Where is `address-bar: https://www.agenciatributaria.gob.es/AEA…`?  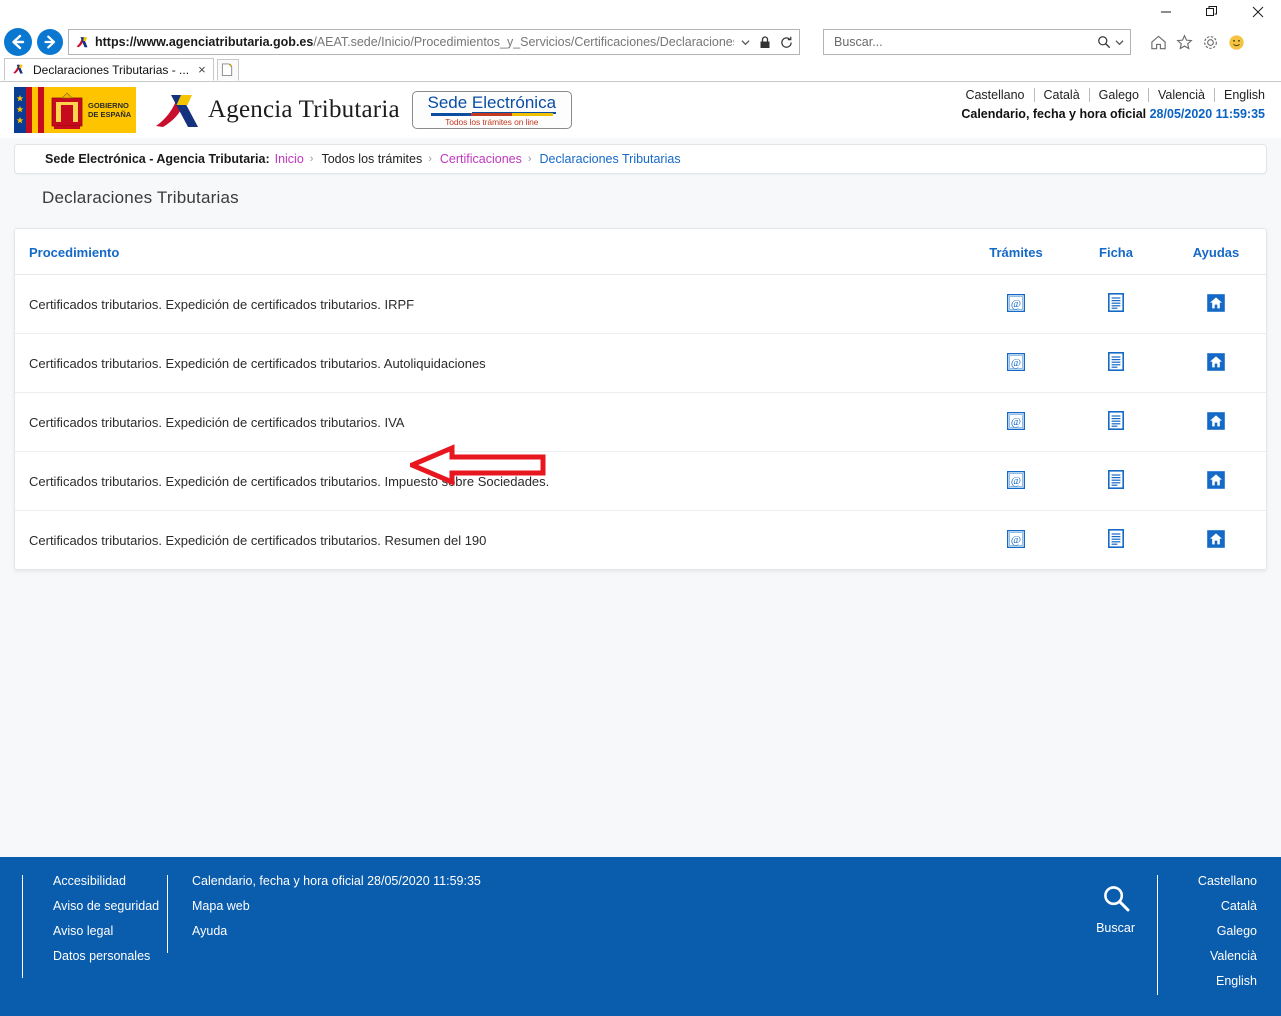 address-bar: https://www.agenciatributaria.gob.es/AEA… is located at coordinates (434, 42).